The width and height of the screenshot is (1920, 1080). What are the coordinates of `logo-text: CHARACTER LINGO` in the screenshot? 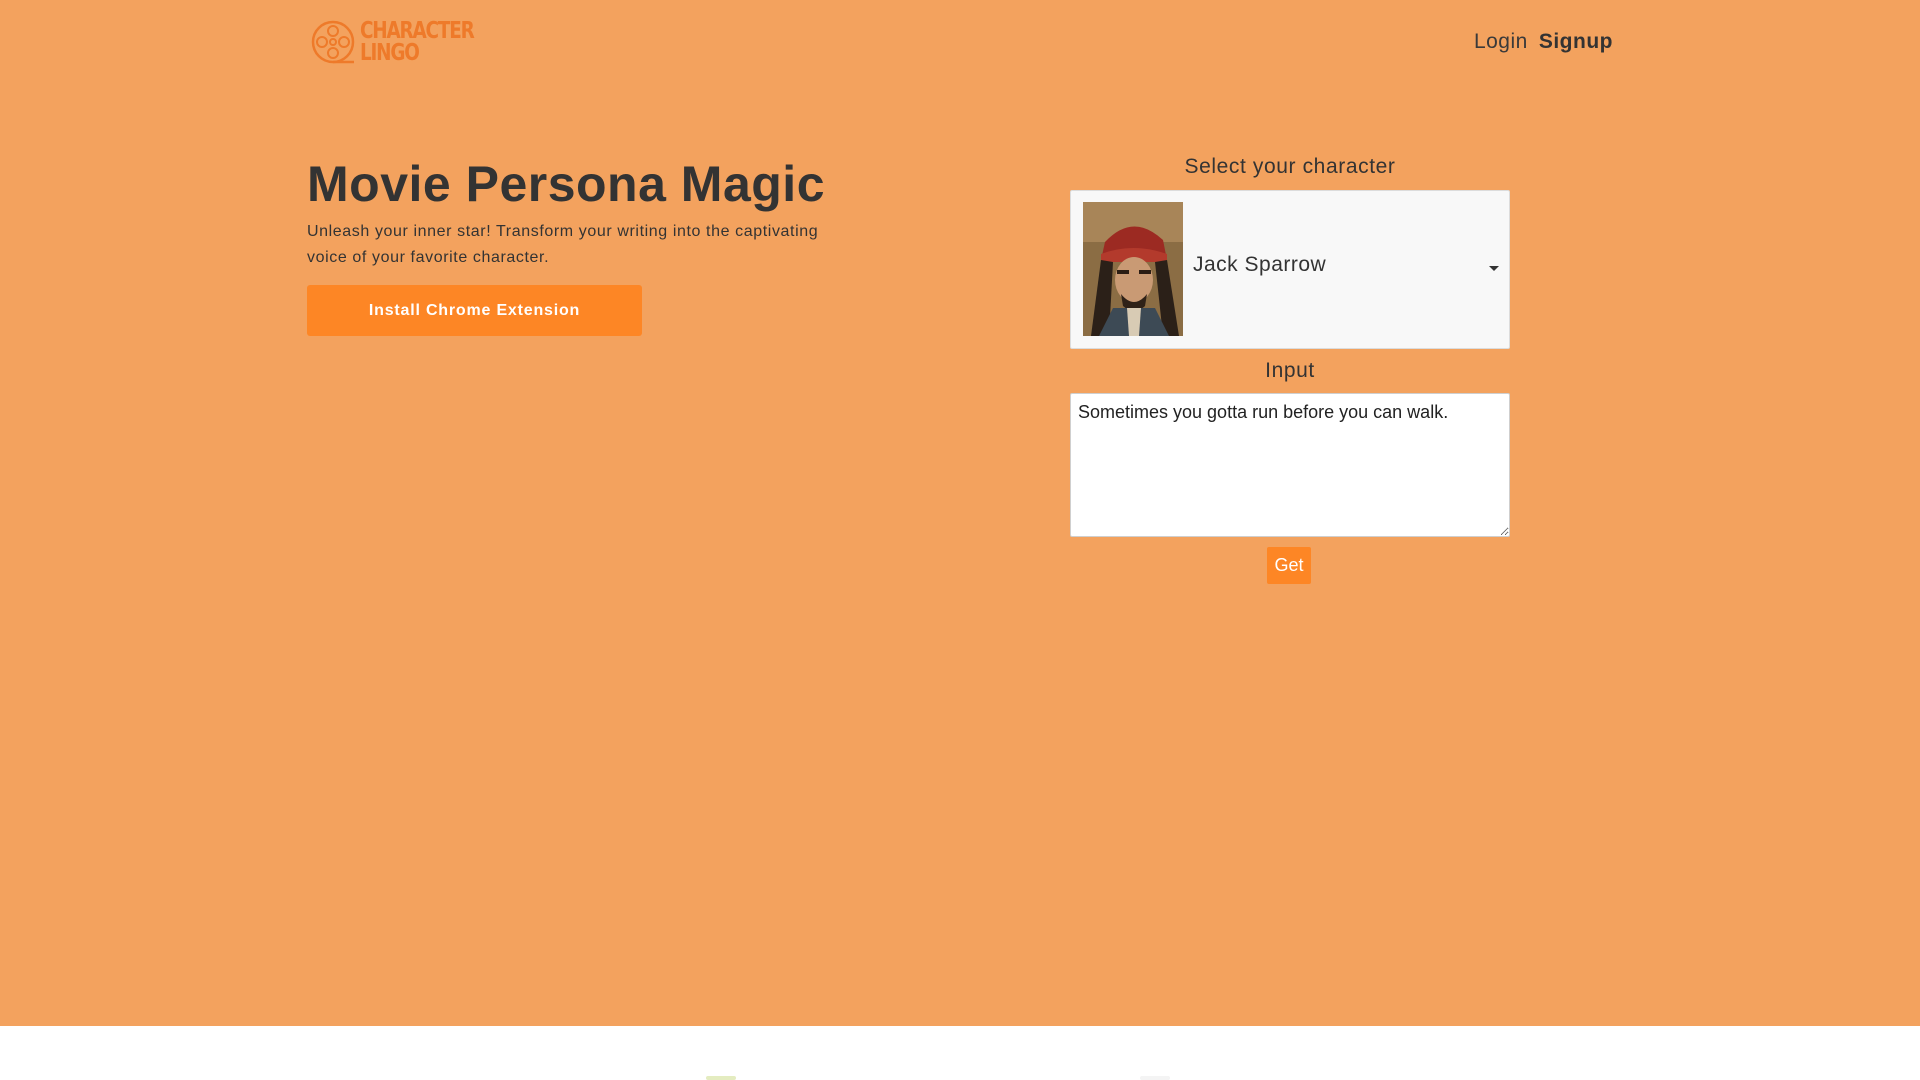 It's located at (417, 42).